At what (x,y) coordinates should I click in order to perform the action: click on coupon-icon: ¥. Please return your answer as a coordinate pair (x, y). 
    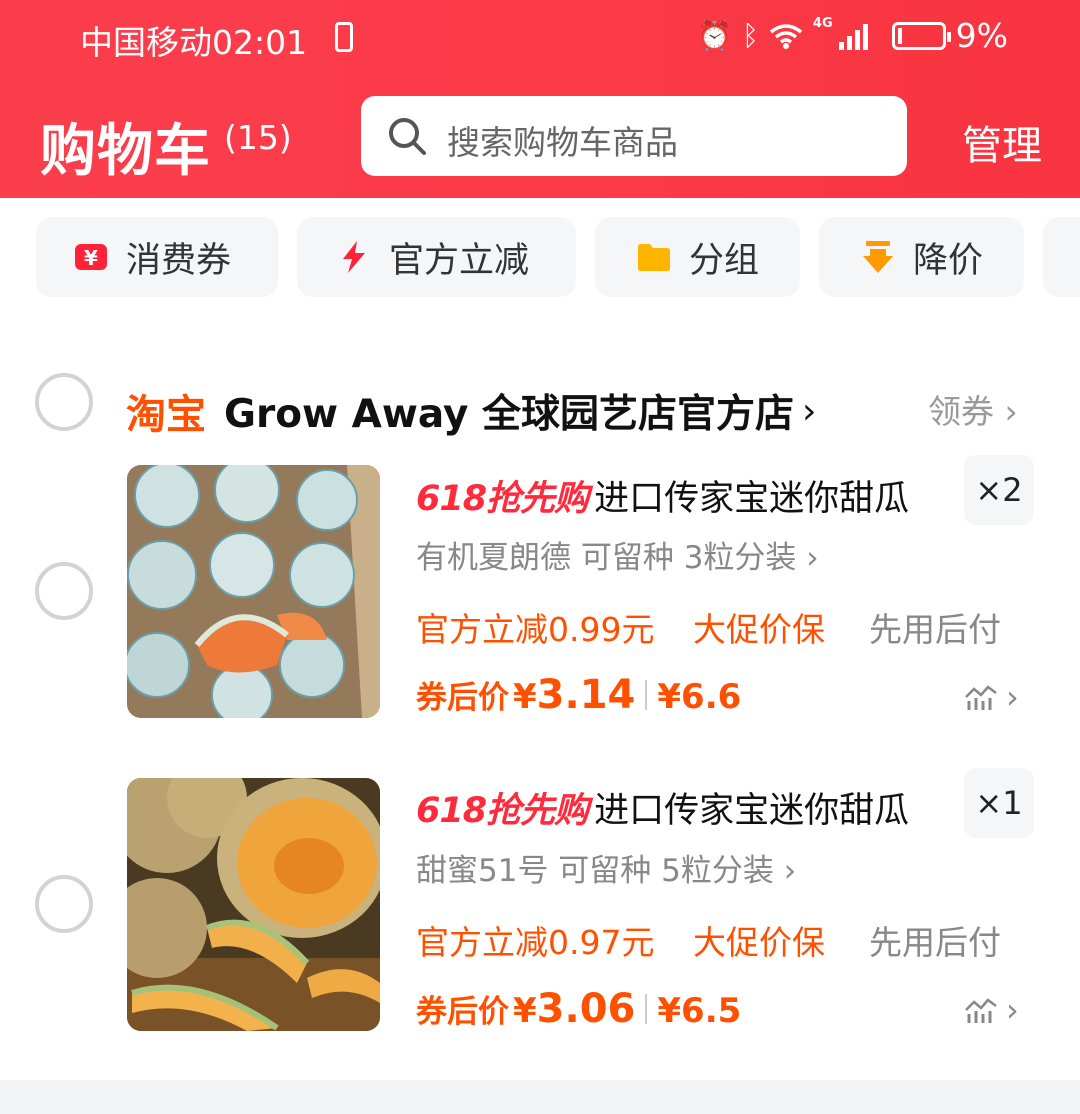
    Looking at the image, I should click on (91, 257).